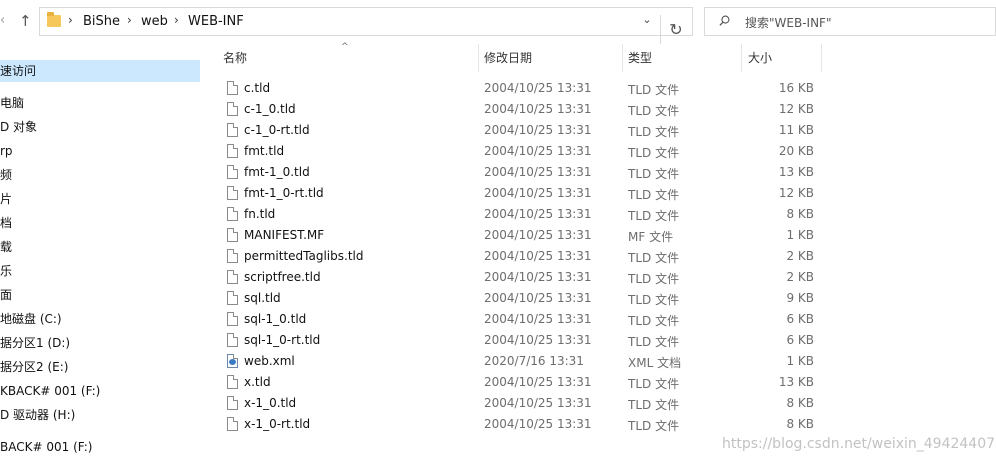  What do you see at coordinates (284, 235) in the screenshot?
I see `file-name: MANIFEST.MF` at bounding box center [284, 235].